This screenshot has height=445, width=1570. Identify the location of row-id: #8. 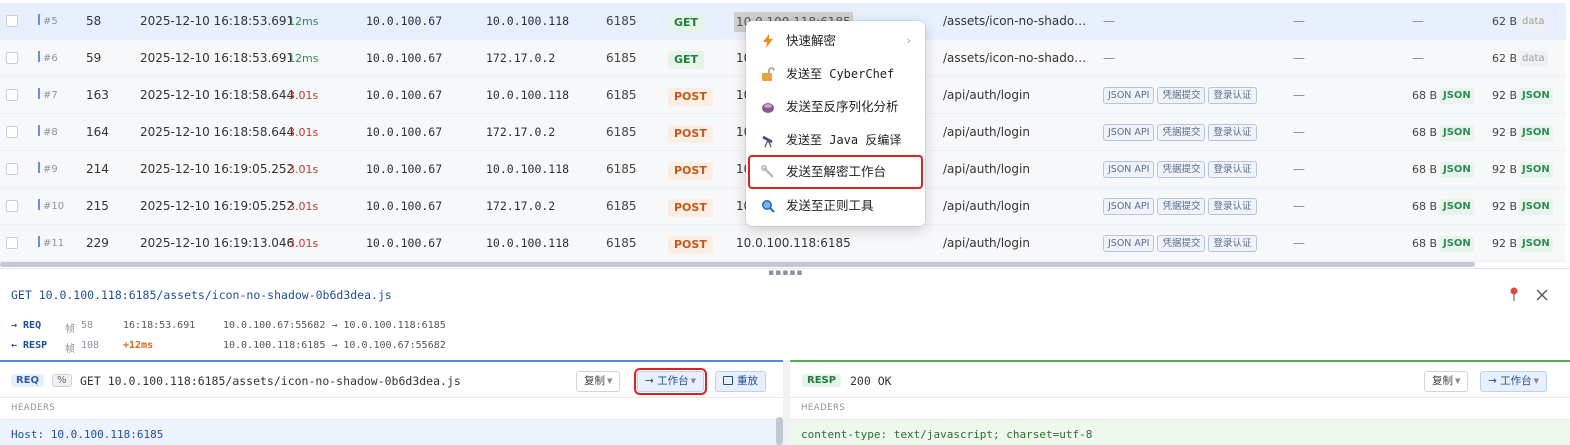
(50, 132).